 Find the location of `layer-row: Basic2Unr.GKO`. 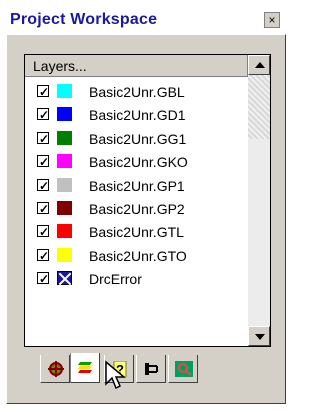

layer-row: Basic2Unr.GKO is located at coordinates (142, 162).